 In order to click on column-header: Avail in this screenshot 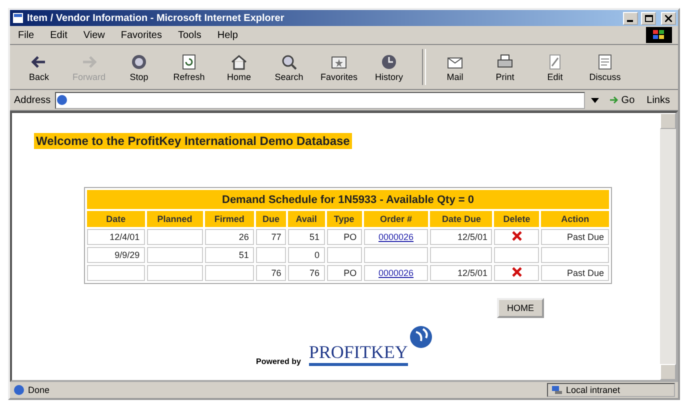, I will do `click(306, 219)`.